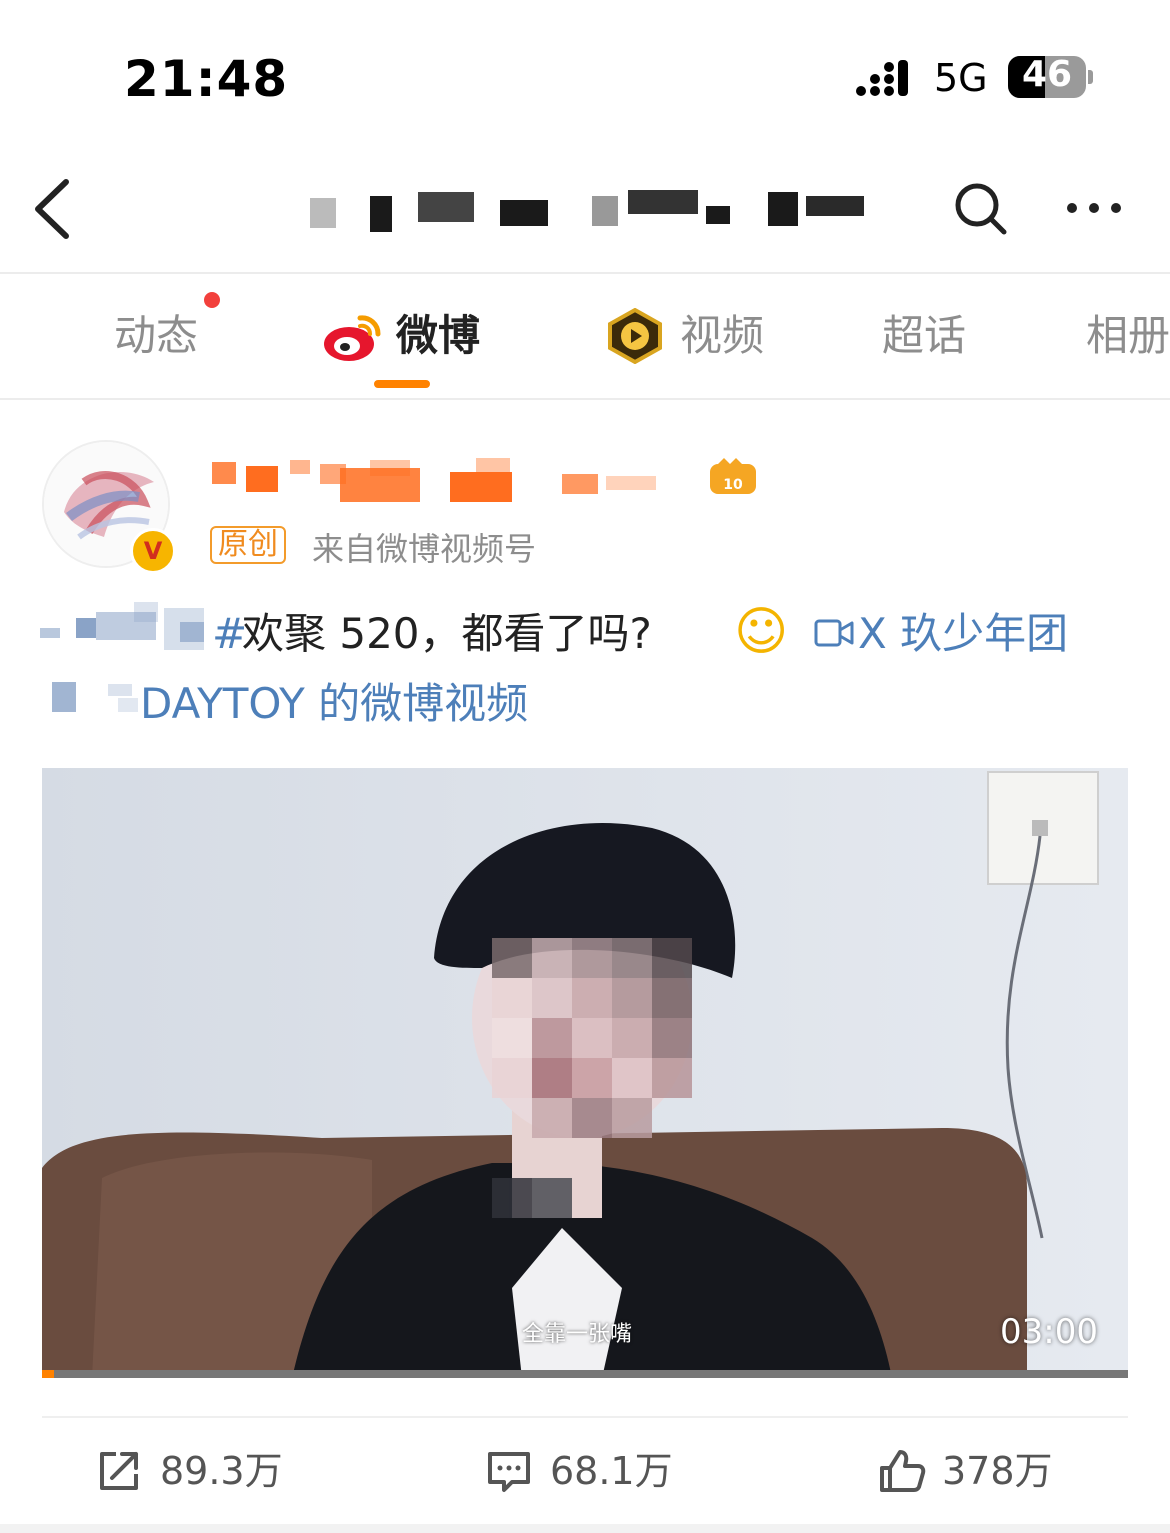 Image resolution: width=1170 pixels, height=1533 pixels. What do you see at coordinates (1090, 77) in the screenshot?
I see `battery-tip` at bounding box center [1090, 77].